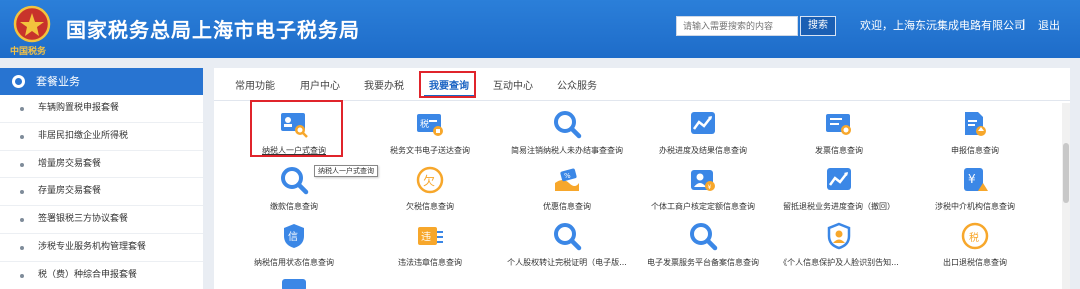 Image resolution: width=1080 pixels, height=289 pixels. Describe the element at coordinates (430, 206) in the screenshot. I see `service-label: 欠税信息查询` at that location.